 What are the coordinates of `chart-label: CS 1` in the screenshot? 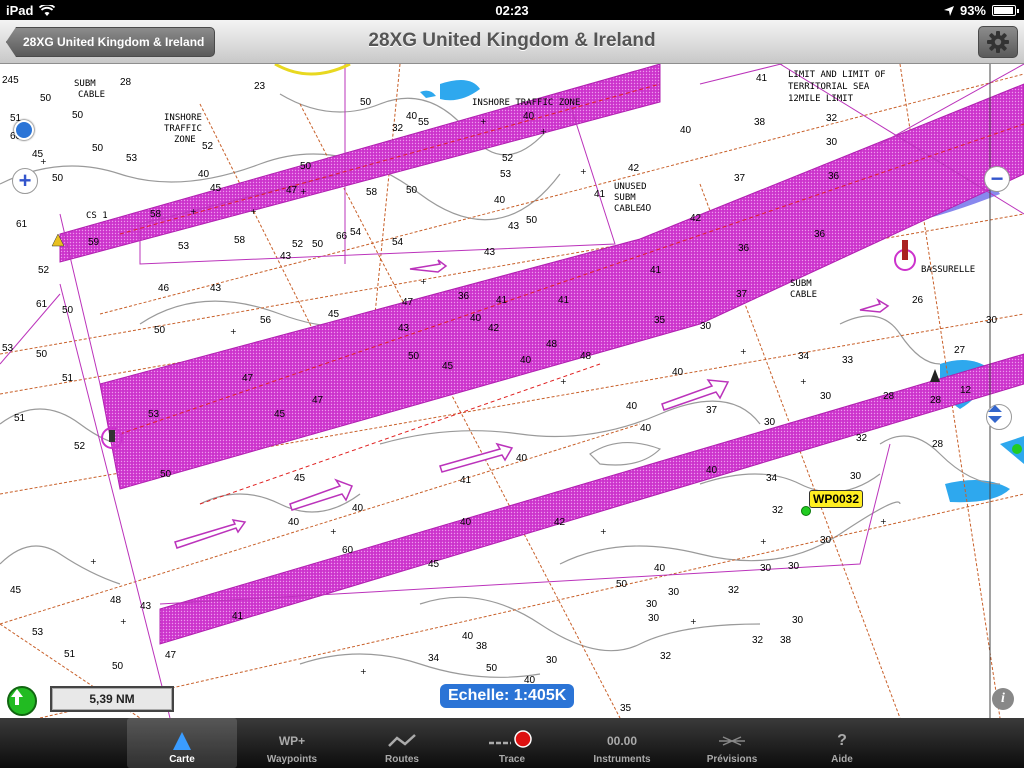 It's located at (97, 216).